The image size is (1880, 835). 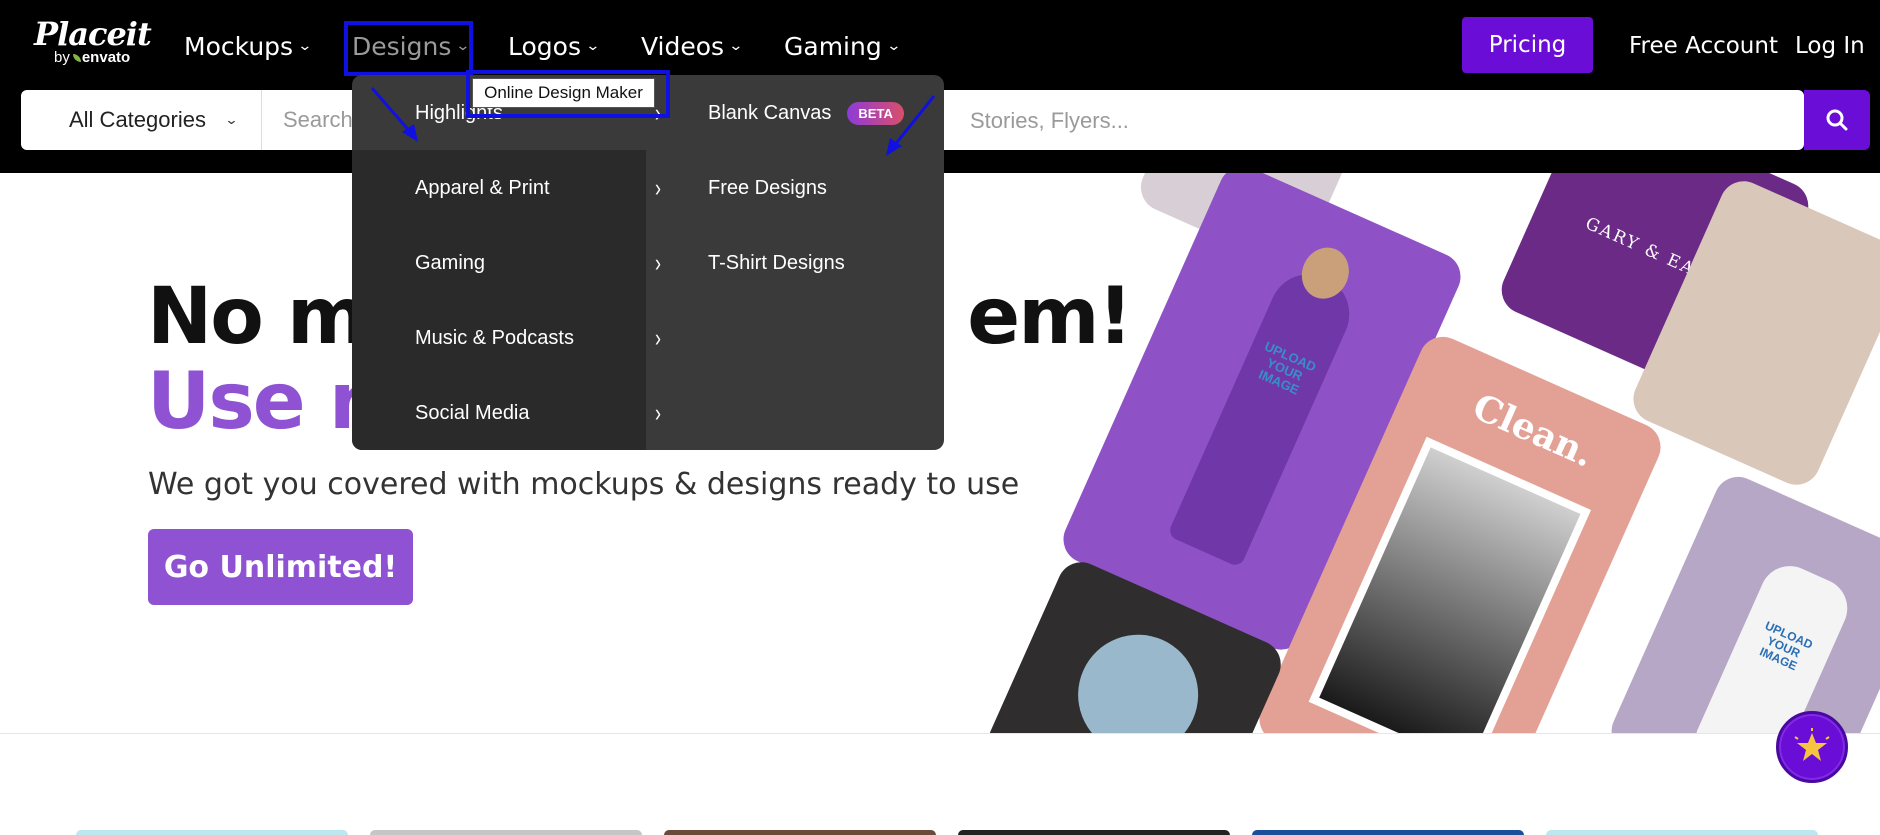 I want to click on annotation-arrow-left, so click(x=392, y=111).